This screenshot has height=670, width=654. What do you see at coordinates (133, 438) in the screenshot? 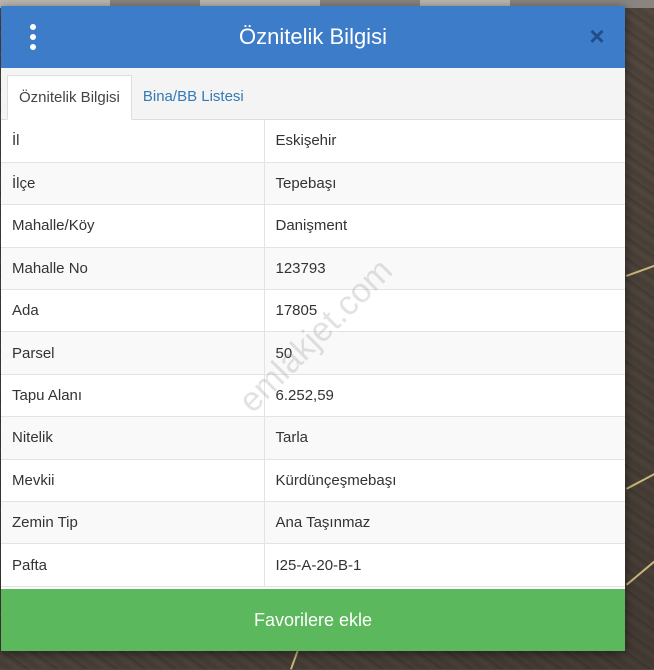
I see `attribute-key: Nitelik` at bounding box center [133, 438].